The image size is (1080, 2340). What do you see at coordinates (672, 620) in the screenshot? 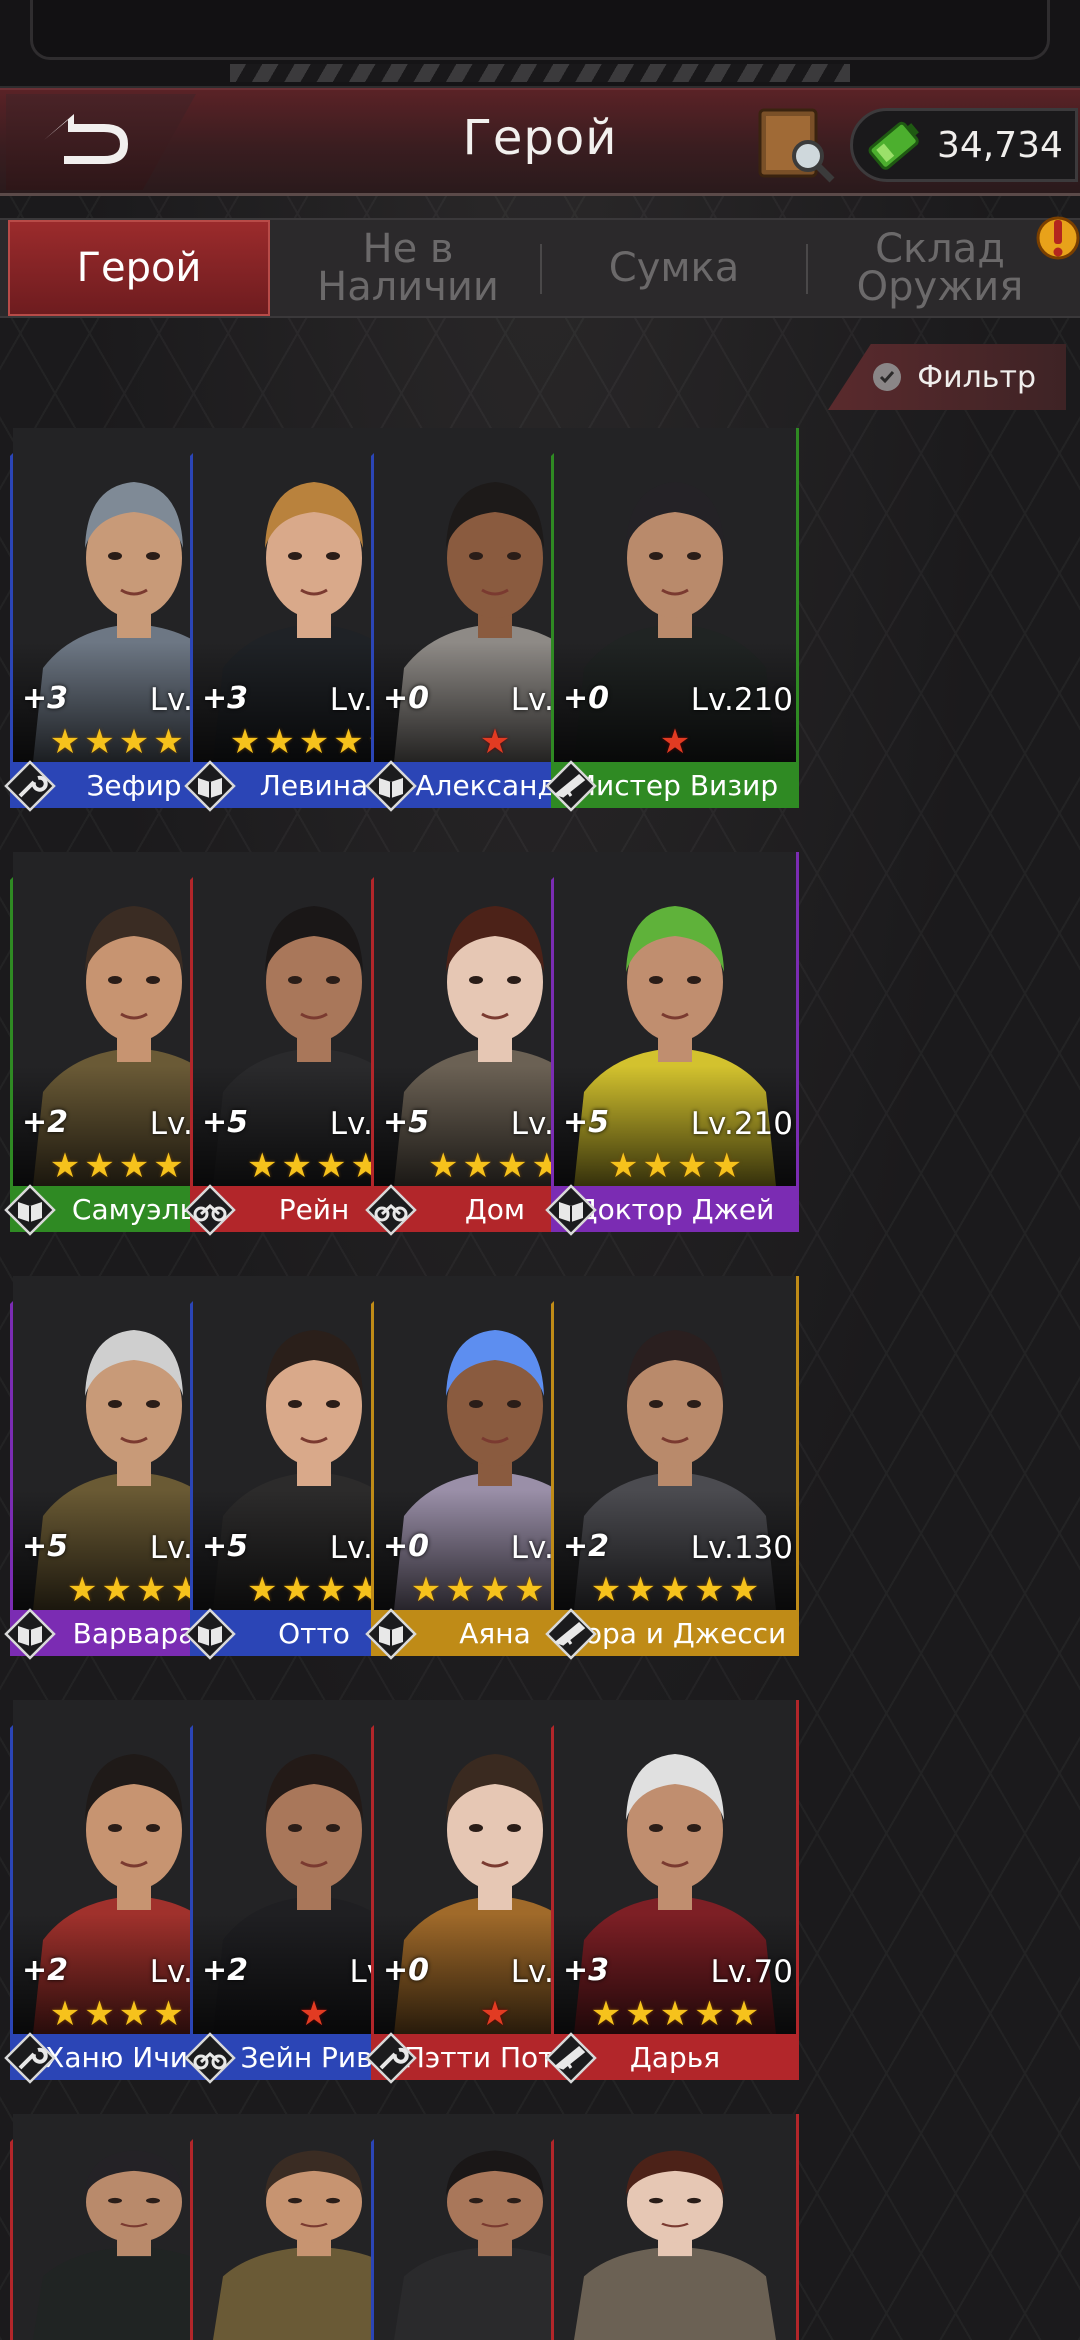
I see `hero-card: +0 Lv.210 ★ Мистер Визир` at bounding box center [672, 620].